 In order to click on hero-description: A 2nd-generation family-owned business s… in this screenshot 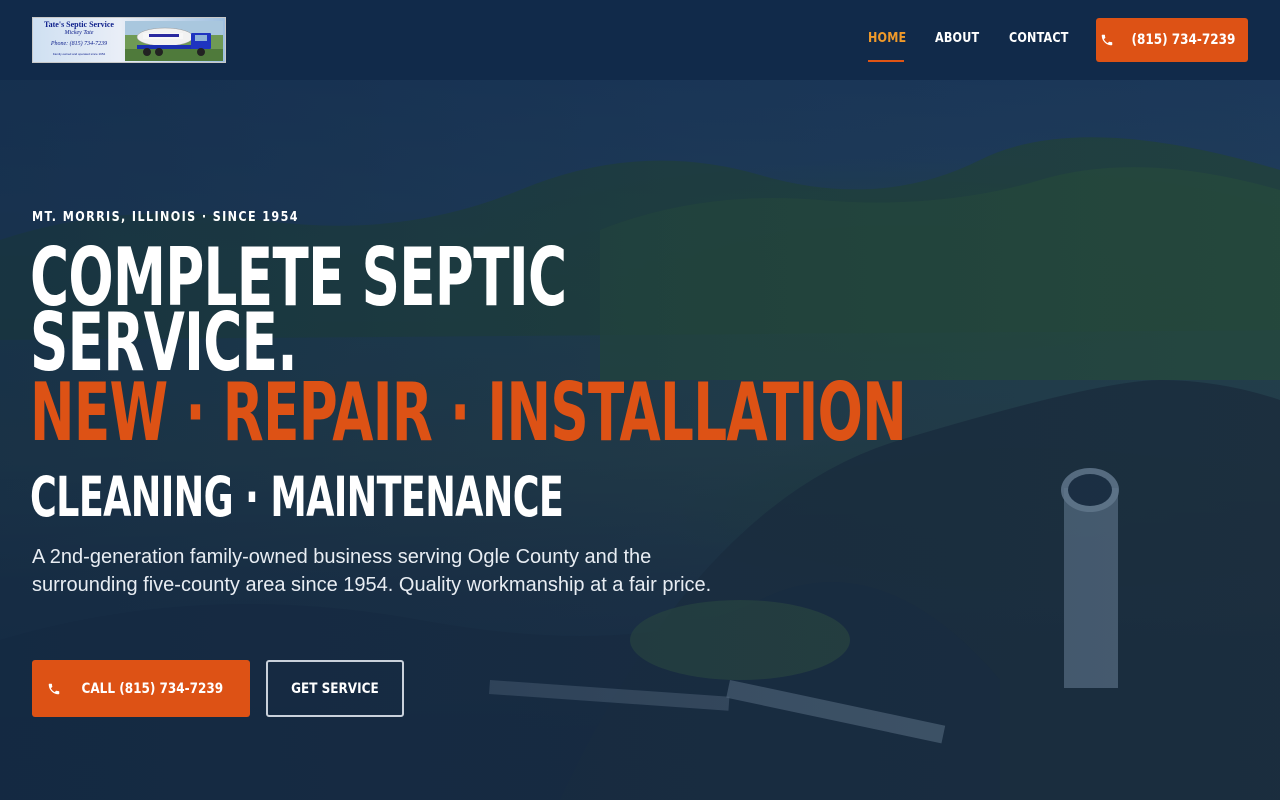, I will do `click(372, 571)`.